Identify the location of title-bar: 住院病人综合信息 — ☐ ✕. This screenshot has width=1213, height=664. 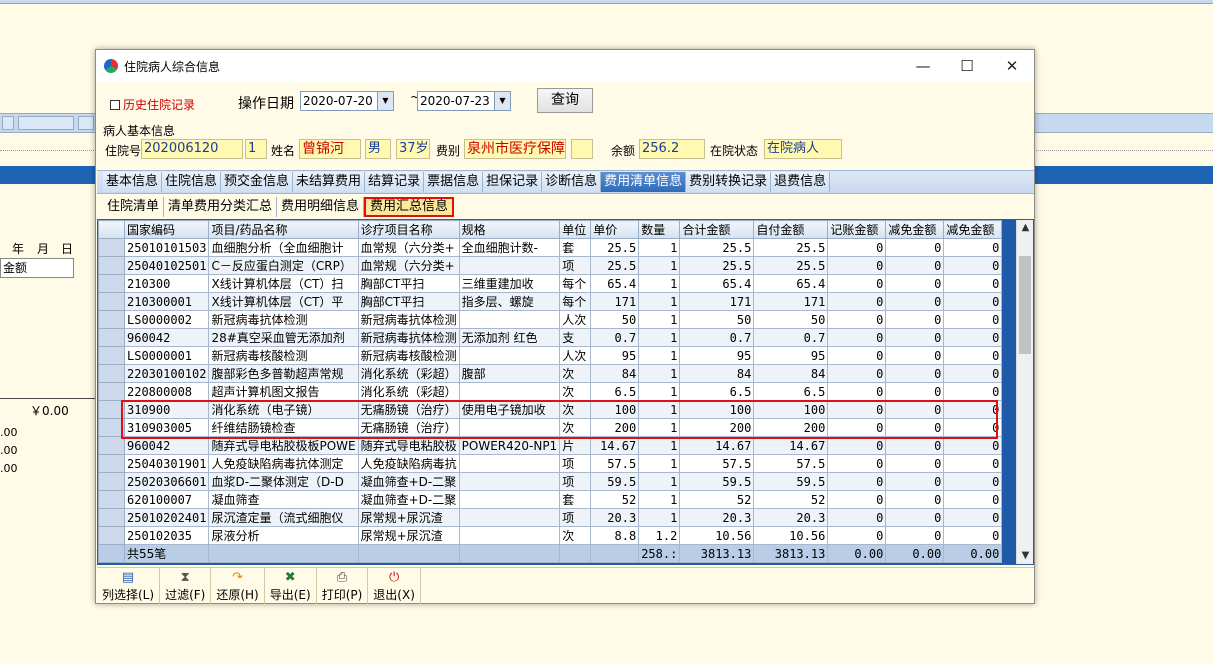
(565, 66).